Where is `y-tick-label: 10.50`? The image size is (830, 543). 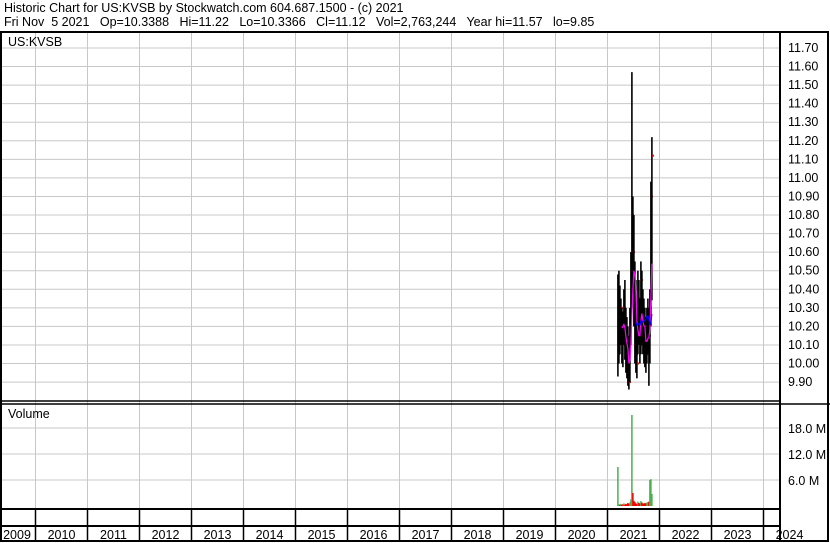 y-tick-label: 10.50 is located at coordinates (803, 271).